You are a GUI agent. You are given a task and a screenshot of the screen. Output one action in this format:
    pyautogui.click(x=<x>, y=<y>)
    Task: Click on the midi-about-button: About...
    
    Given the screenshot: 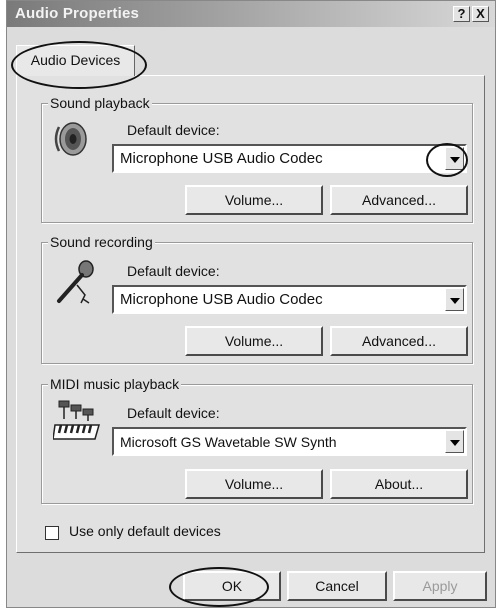 What is the action you would take?
    pyautogui.click(x=399, y=484)
    